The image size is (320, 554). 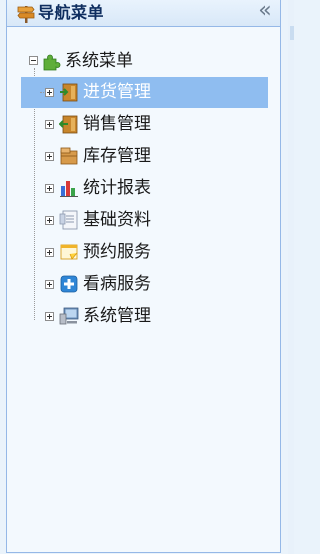 I want to click on document-icon, so click(x=68, y=220).